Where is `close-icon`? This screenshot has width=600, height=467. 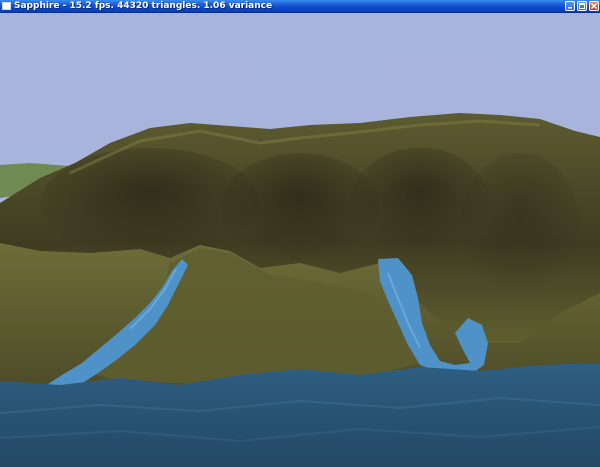
close-icon is located at coordinates (594, 6).